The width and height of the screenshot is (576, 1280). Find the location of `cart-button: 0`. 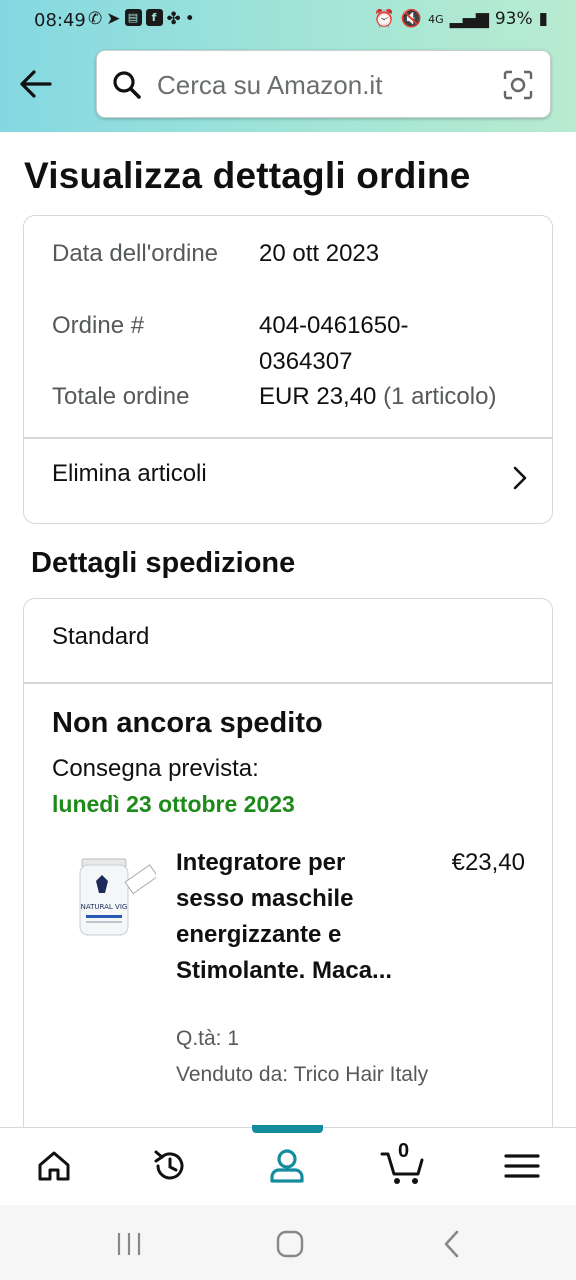

cart-button: 0 is located at coordinates (403, 1163).